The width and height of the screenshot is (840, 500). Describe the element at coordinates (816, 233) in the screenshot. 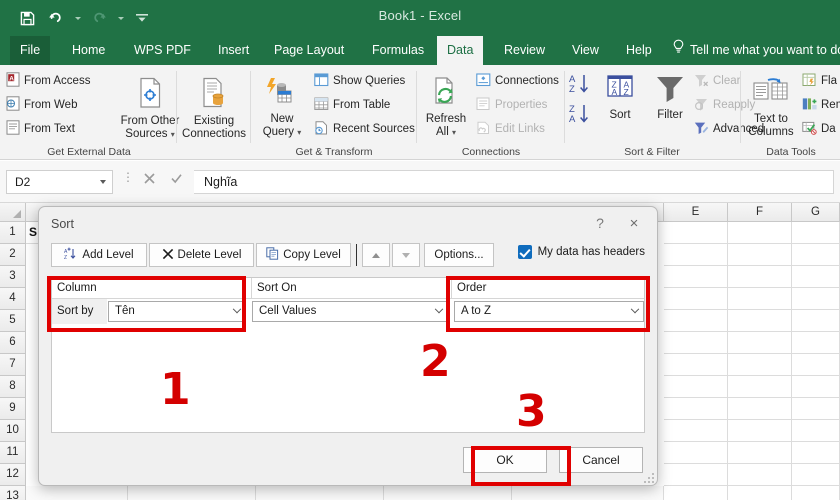

I see `cell-g1` at that location.